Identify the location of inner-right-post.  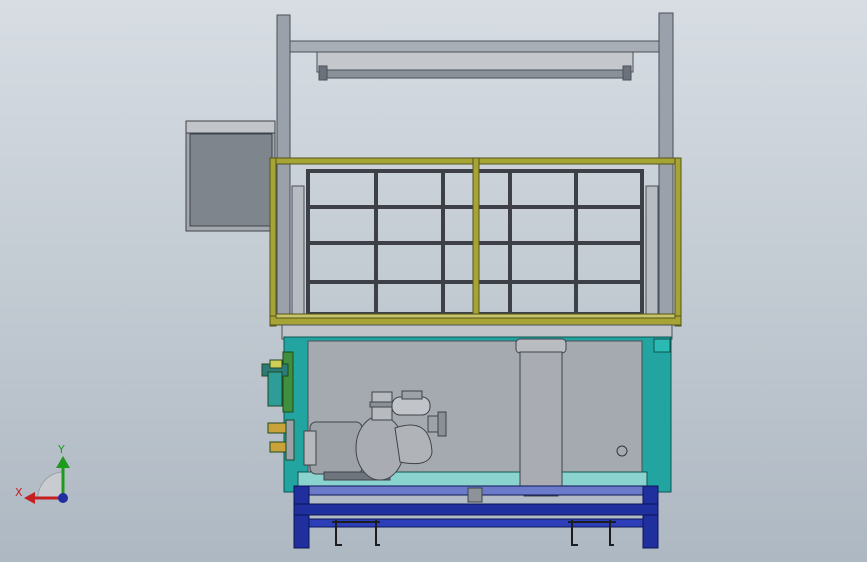
(652, 251).